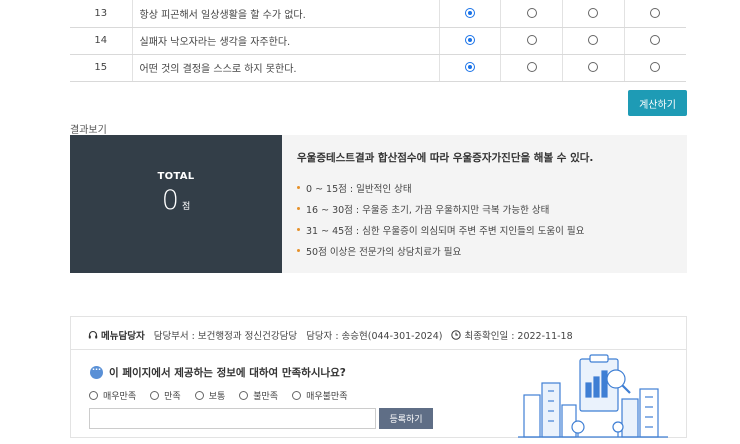 The width and height of the screenshot is (740, 444). I want to click on last-checked-date: 최종확인일 : 2022-11-18, so click(518, 336).